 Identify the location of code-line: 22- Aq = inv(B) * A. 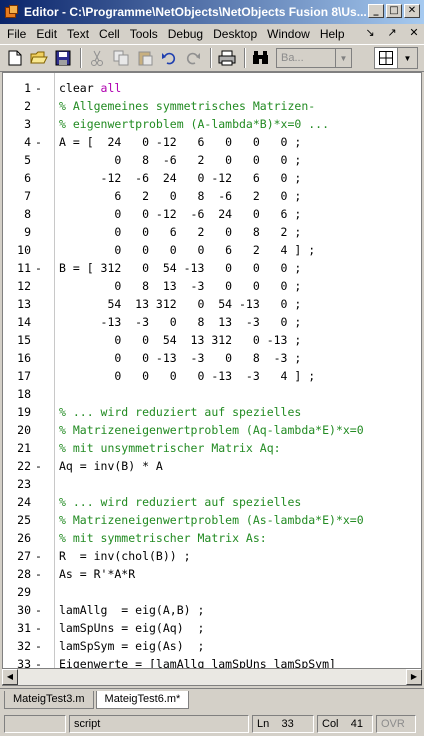
(212, 466).